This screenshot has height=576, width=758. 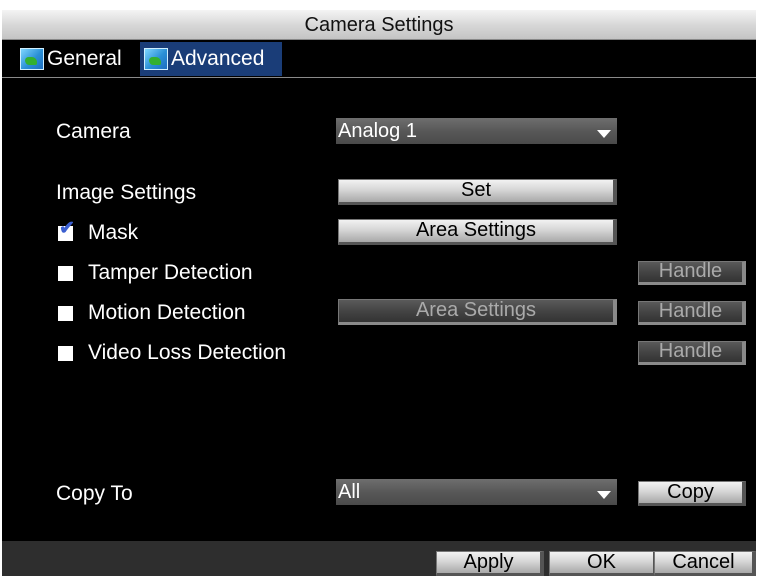 What do you see at coordinates (218, 58) in the screenshot?
I see `tab-advanced-label: Advanced` at bounding box center [218, 58].